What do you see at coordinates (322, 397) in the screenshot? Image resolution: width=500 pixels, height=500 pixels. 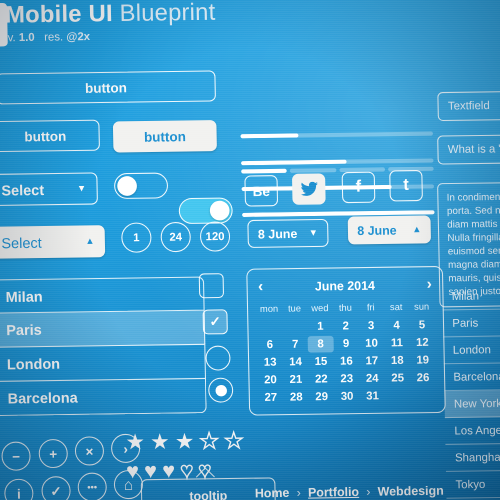 I see `calendar-day: 29` at bounding box center [322, 397].